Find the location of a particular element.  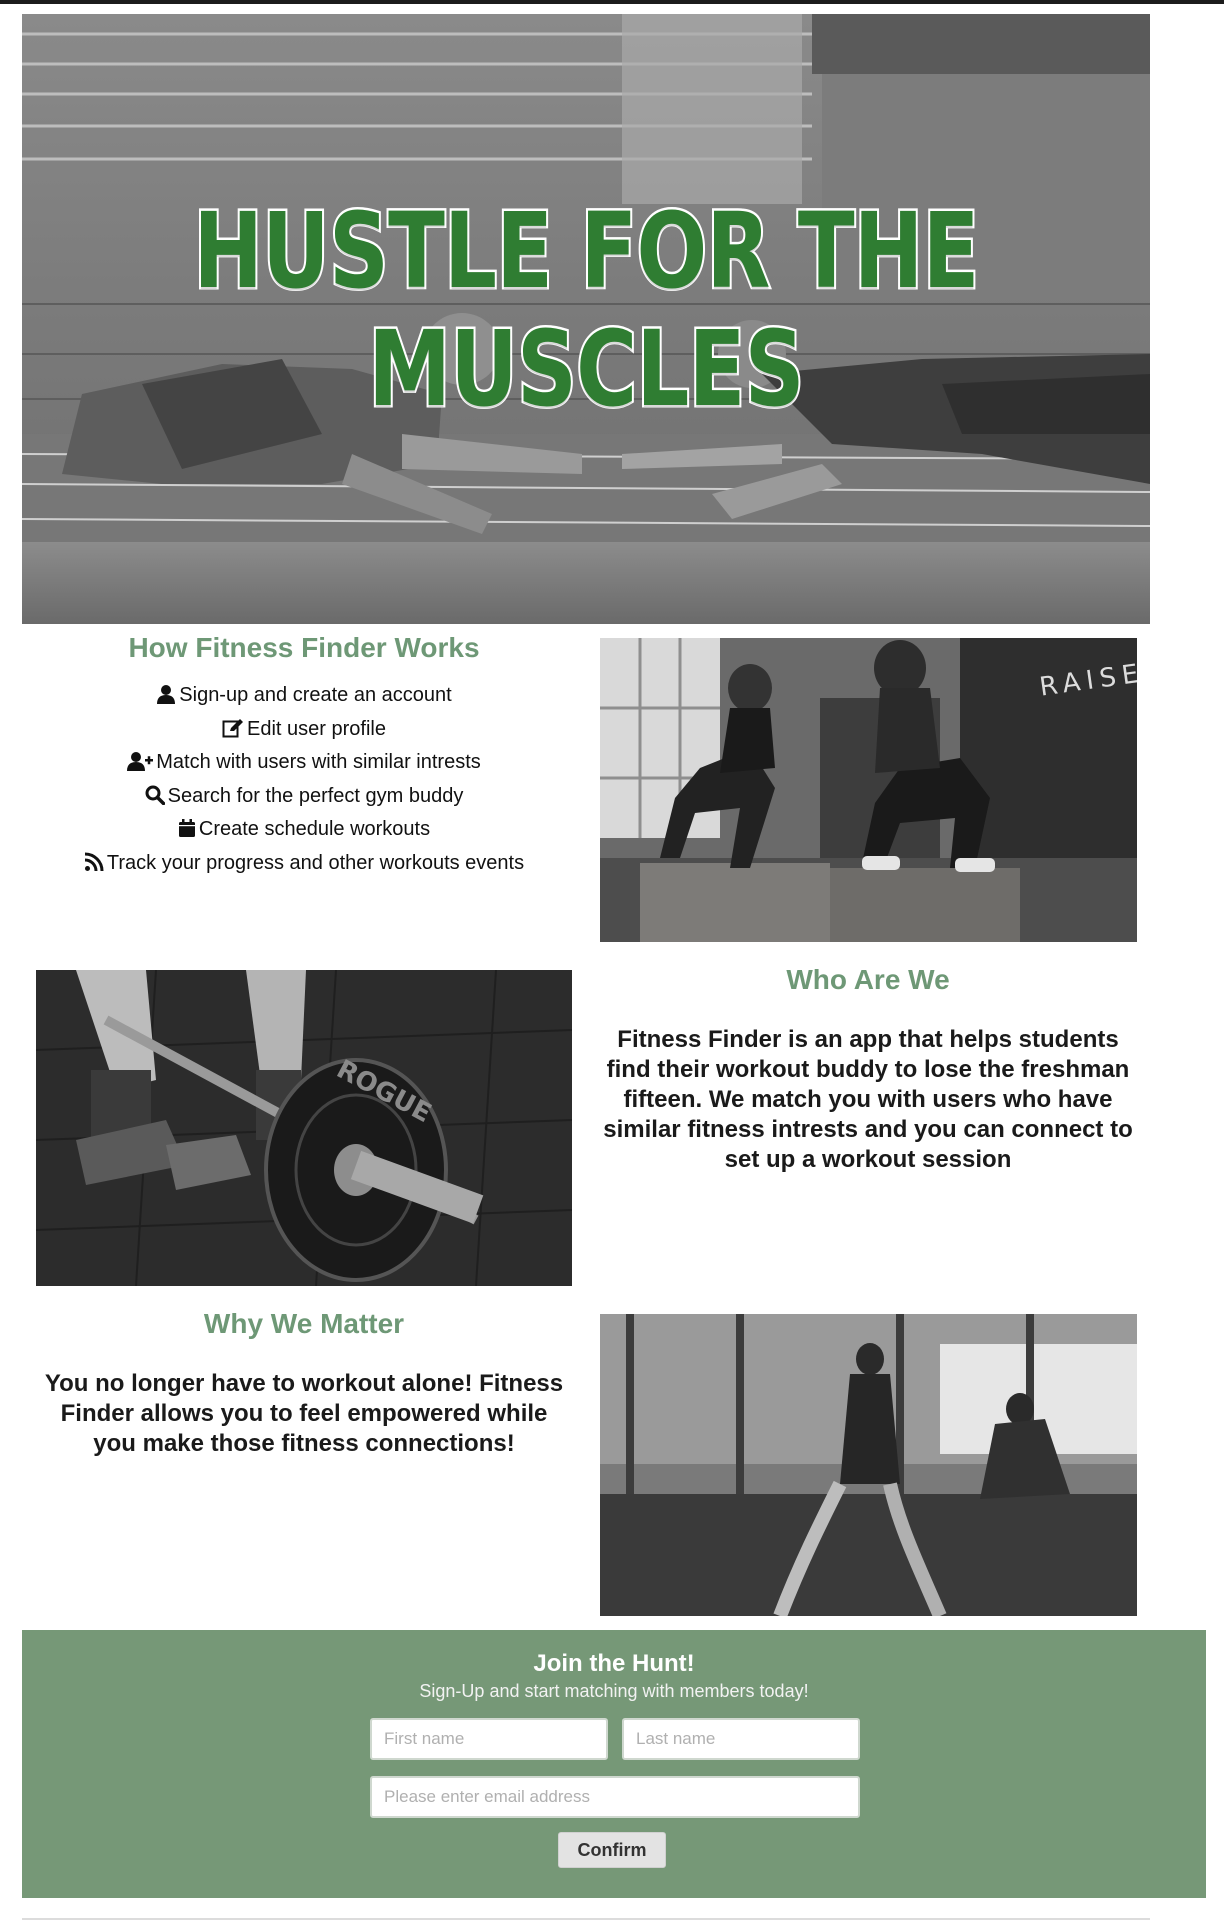

list-item-label: Sign-up and create an account is located at coordinates (315, 695).